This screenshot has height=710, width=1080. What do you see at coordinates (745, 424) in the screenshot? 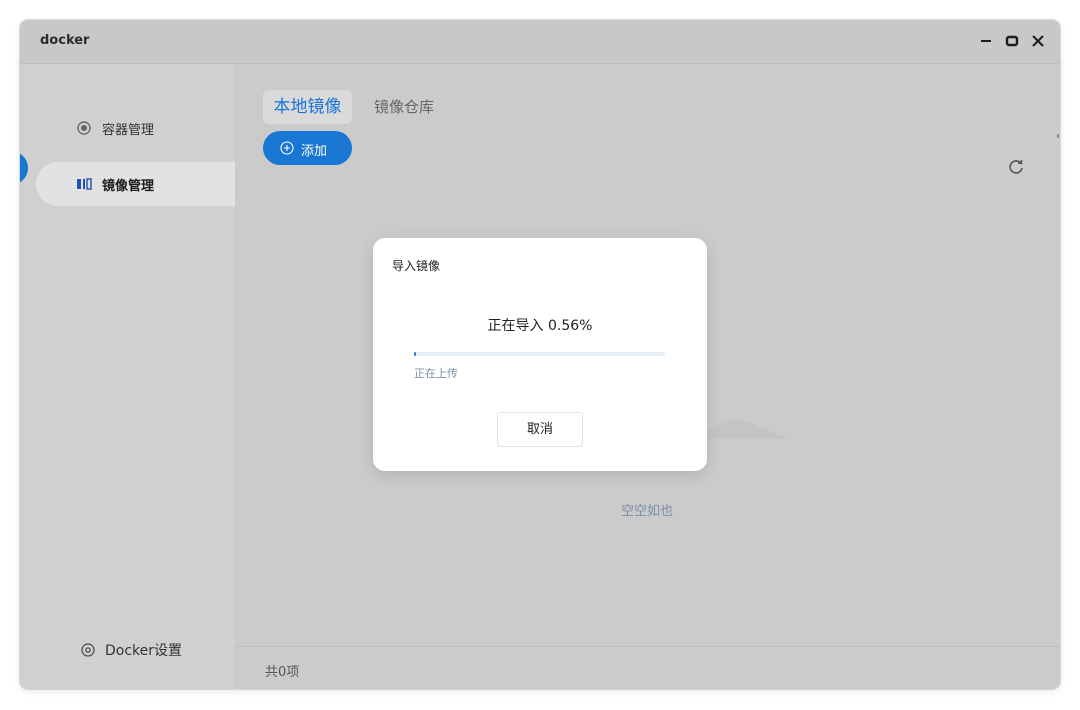
I see `empty-state-illustration` at bounding box center [745, 424].